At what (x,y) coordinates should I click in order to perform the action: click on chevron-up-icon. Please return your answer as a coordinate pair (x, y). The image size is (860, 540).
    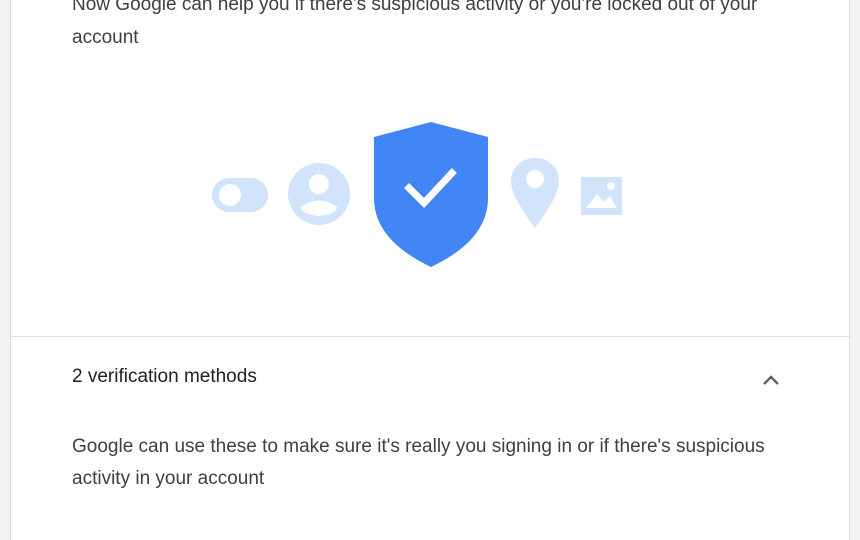
    Looking at the image, I should click on (771, 380).